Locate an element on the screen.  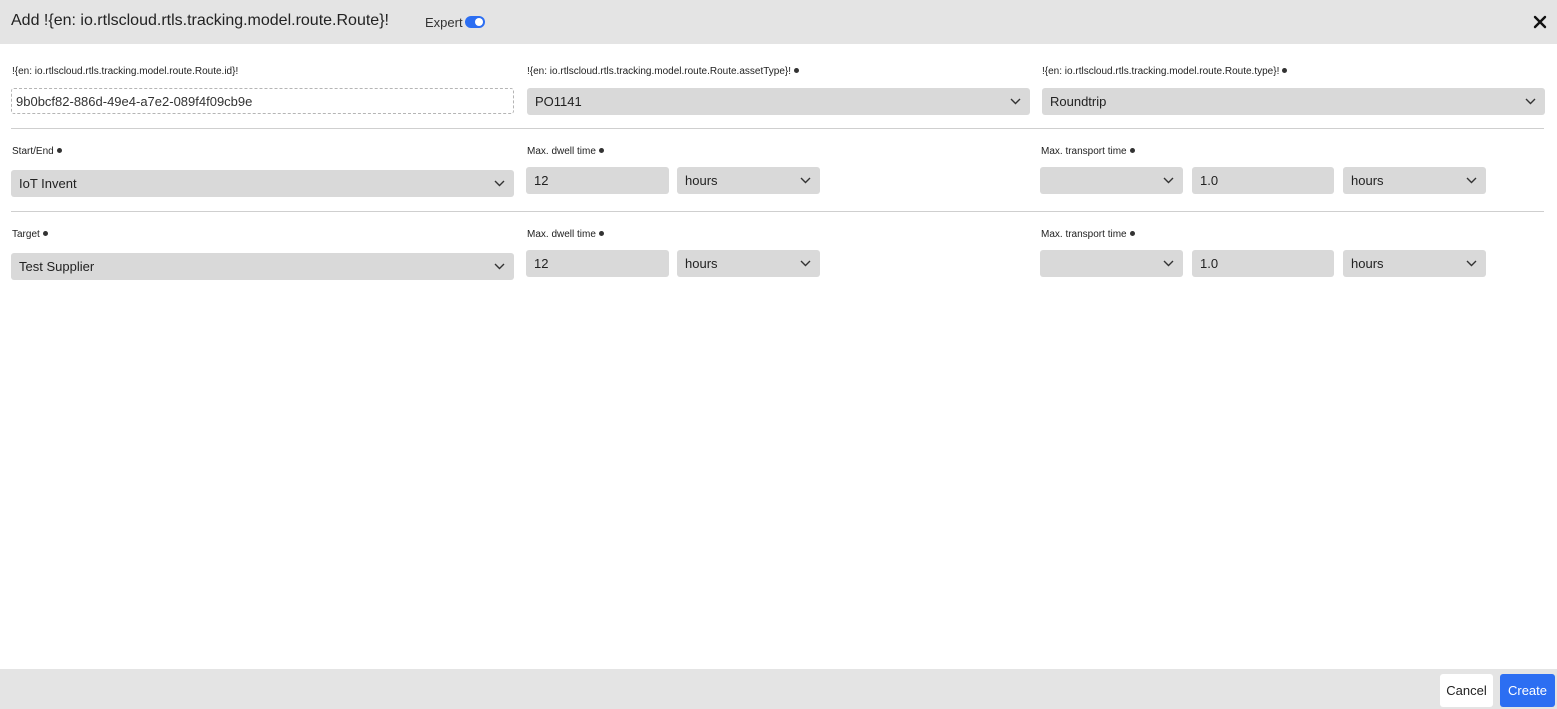
dialog-footer: Cancel Create is located at coordinates (778, 689).